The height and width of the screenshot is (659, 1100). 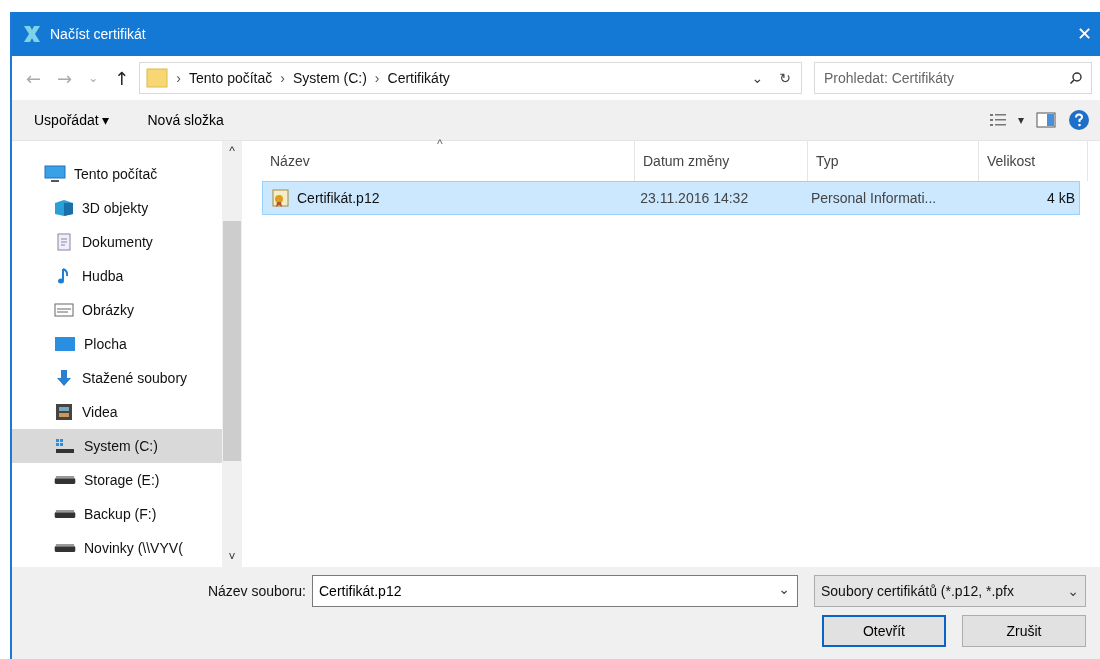 What do you see at coordinates (98, 34) in the screenshot?
I see `window-title: Načíst certifikát` at bounding box center [98, 34].